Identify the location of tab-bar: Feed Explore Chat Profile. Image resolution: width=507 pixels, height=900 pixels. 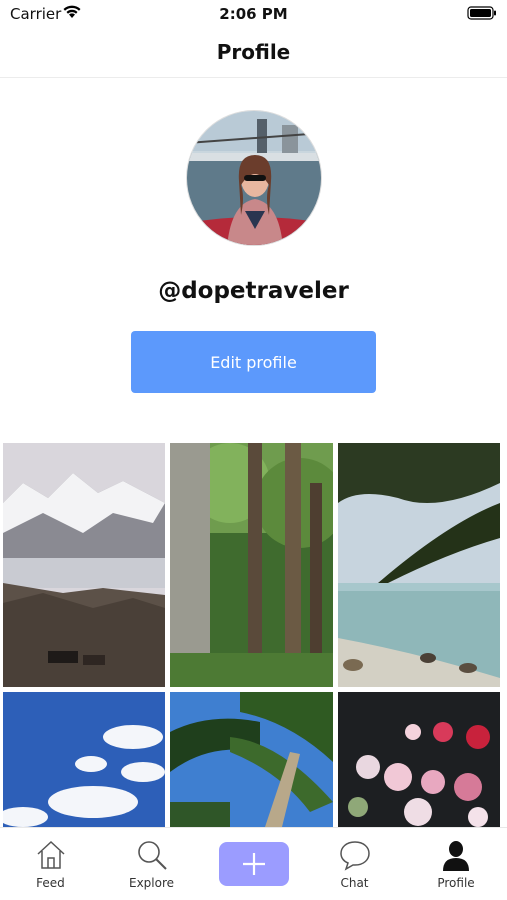
(253, 863).